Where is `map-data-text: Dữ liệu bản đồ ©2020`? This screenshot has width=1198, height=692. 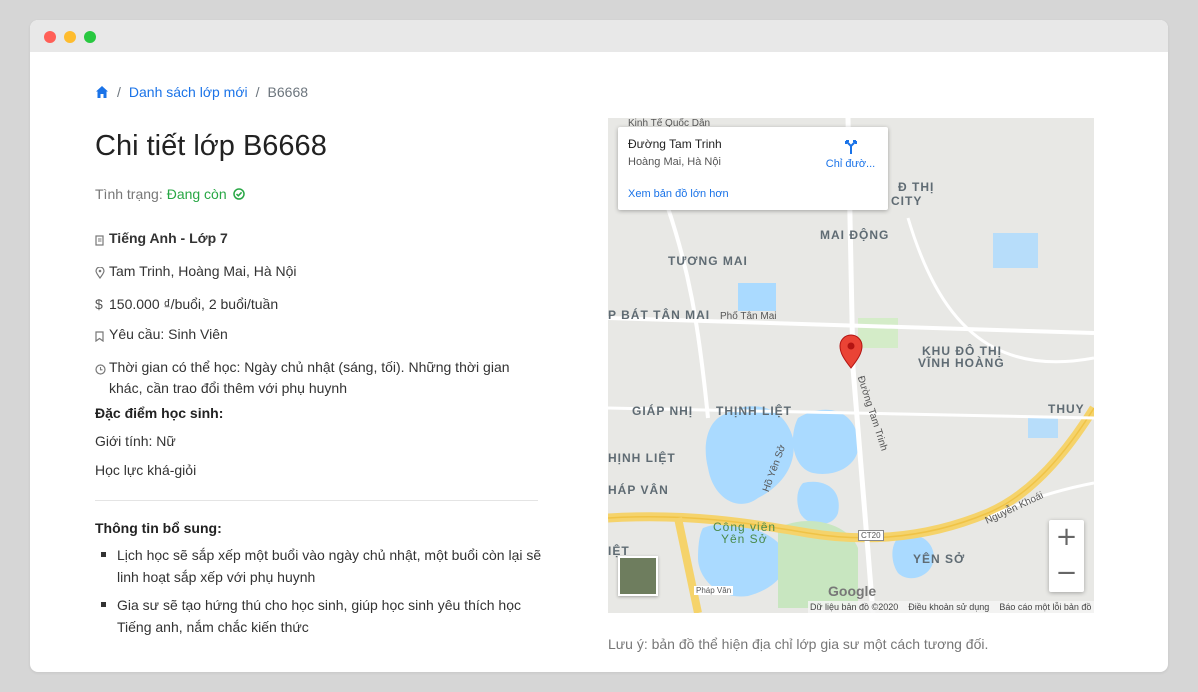
map-data-text: Dữ liệu bản đồ ©2020 is located at coordinates (854, 607).